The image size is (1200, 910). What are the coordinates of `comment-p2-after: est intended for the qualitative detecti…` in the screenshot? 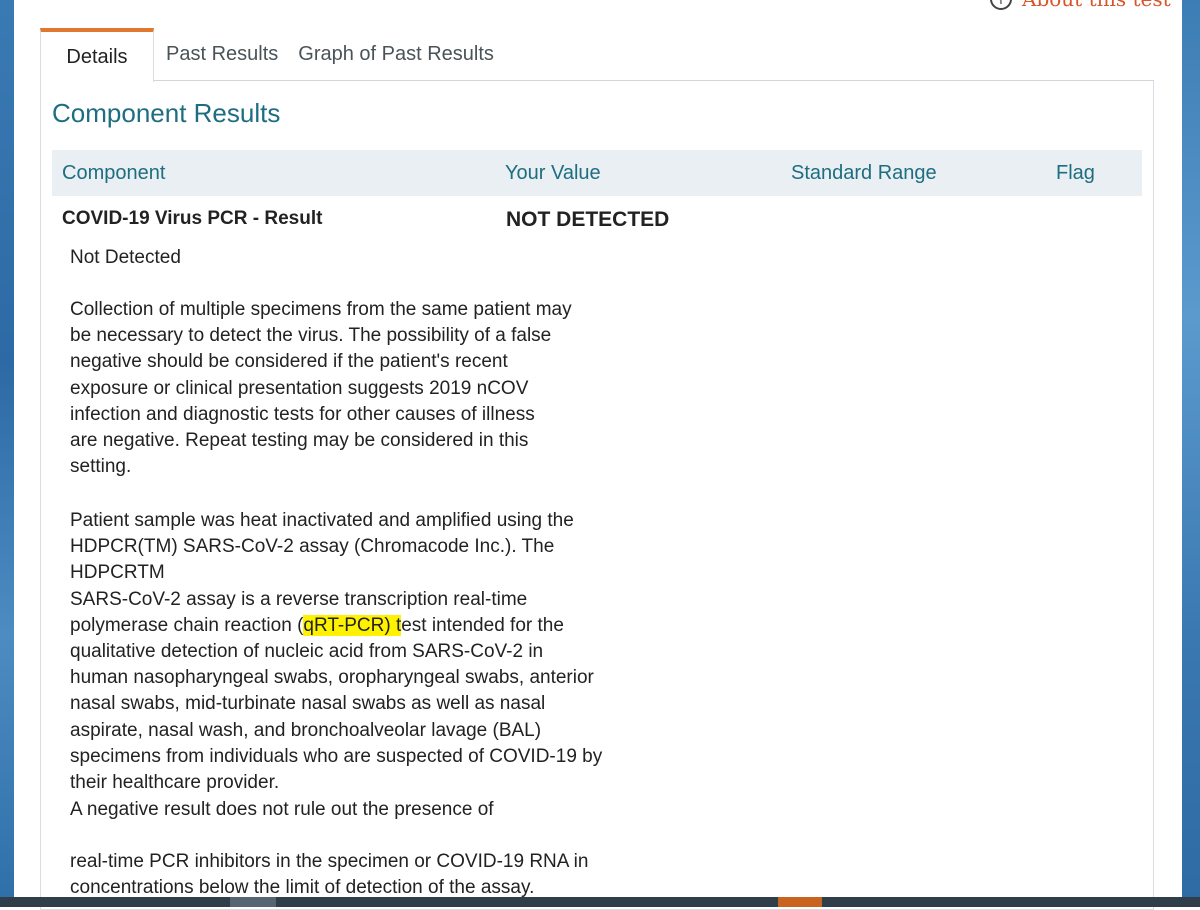 It's located at (336, 704).